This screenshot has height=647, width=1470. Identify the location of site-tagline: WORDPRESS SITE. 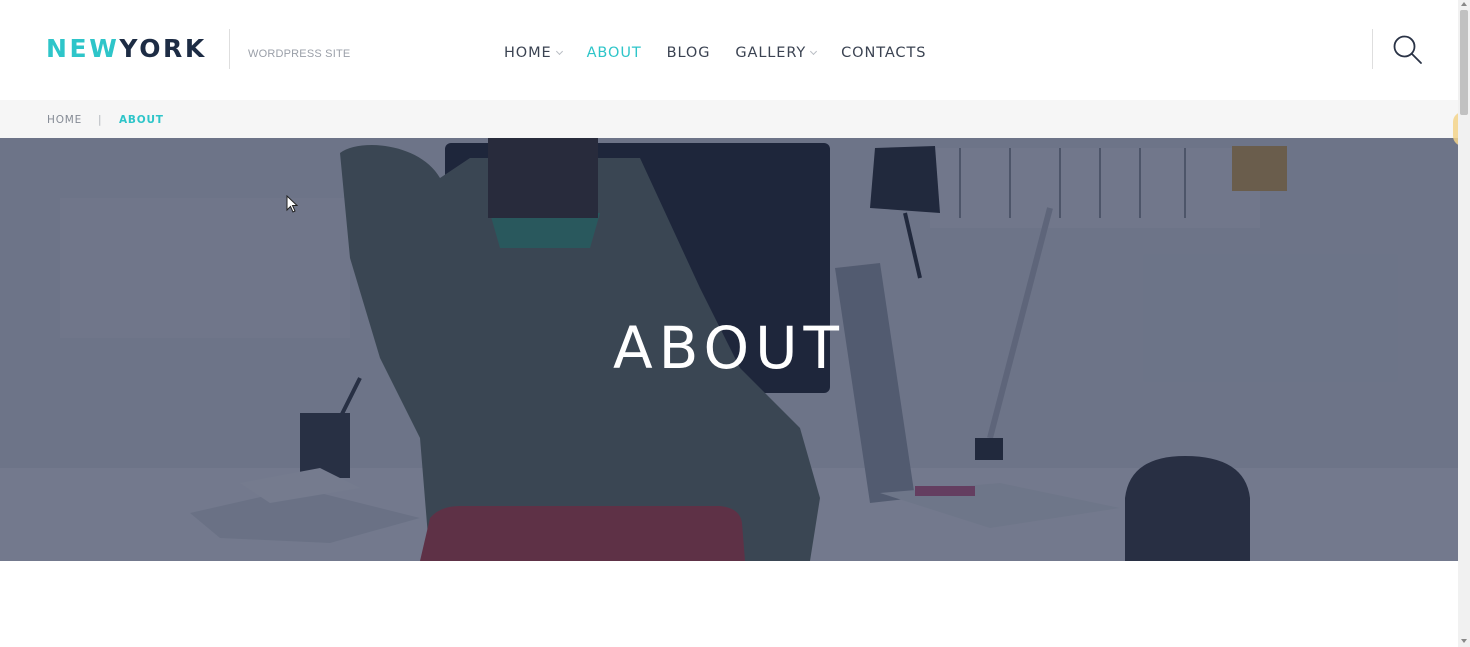
(299, 54).